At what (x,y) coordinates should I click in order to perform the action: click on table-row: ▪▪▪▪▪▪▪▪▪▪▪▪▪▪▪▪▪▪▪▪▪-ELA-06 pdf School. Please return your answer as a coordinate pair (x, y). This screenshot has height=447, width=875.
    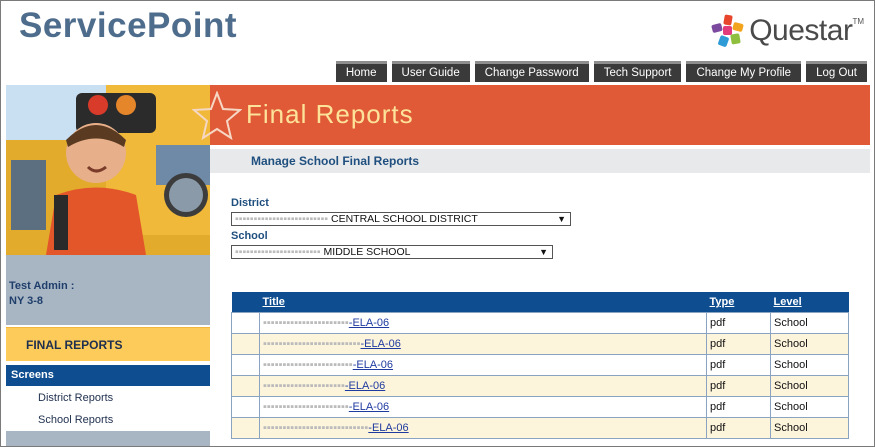
    Looking at the image, I should click on (540, 386).